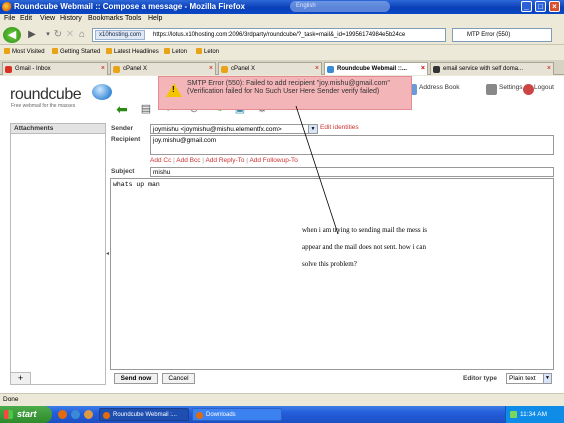 The width and height of the screenshot is (564, 423). I want to click on bookmark-most-visited: Most Visited, so click(24, 51).